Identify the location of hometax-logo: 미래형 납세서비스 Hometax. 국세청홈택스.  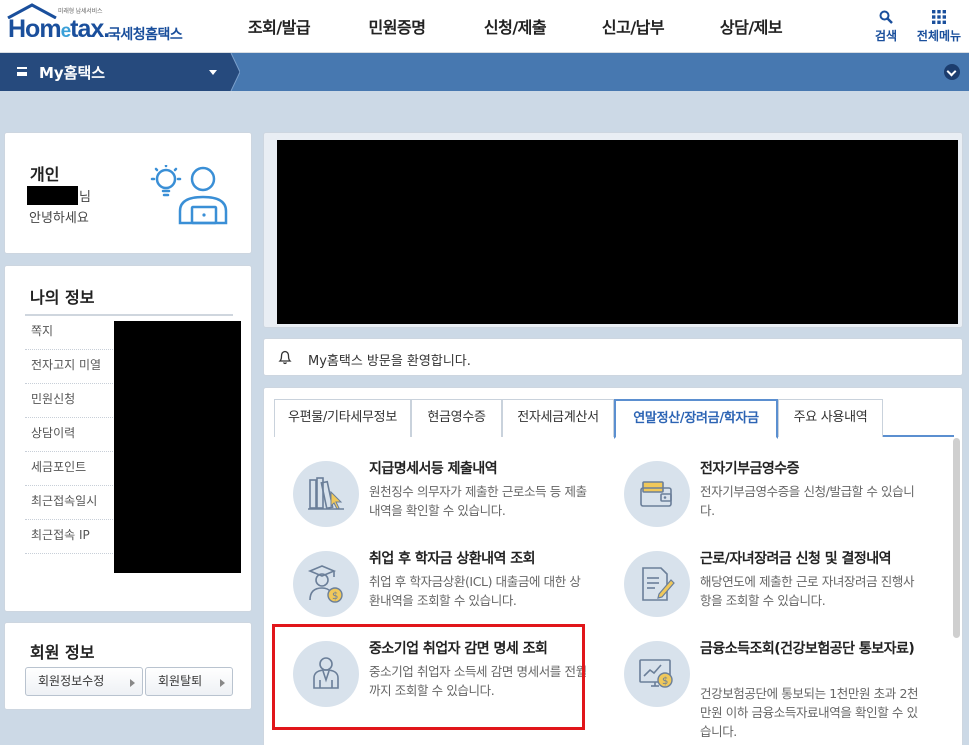
(104, 26).